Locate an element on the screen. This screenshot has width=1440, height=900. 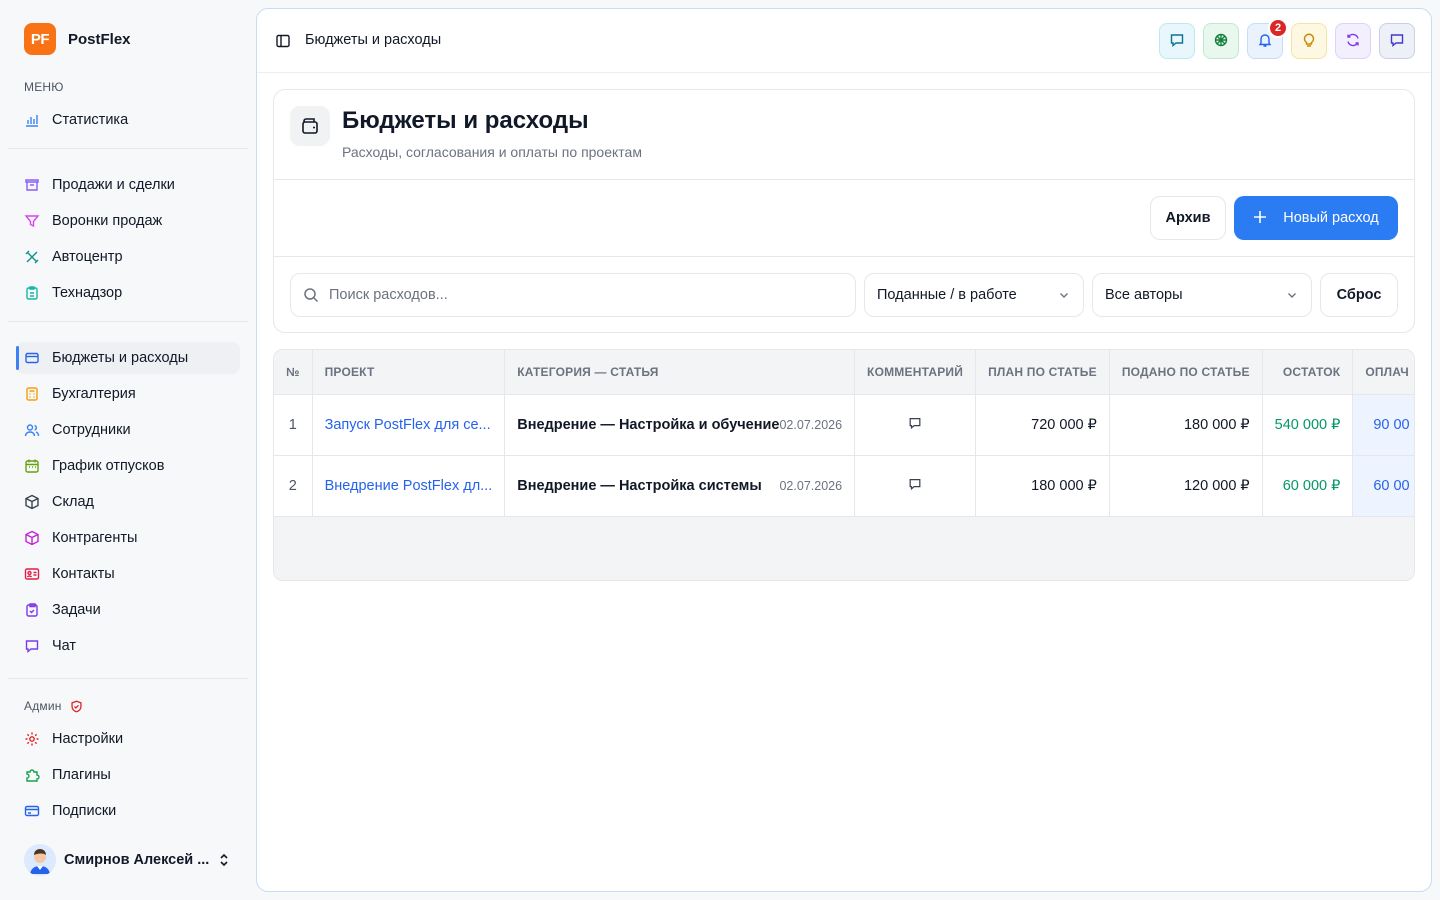
ideas-button is located at coordinates (1309, 41).